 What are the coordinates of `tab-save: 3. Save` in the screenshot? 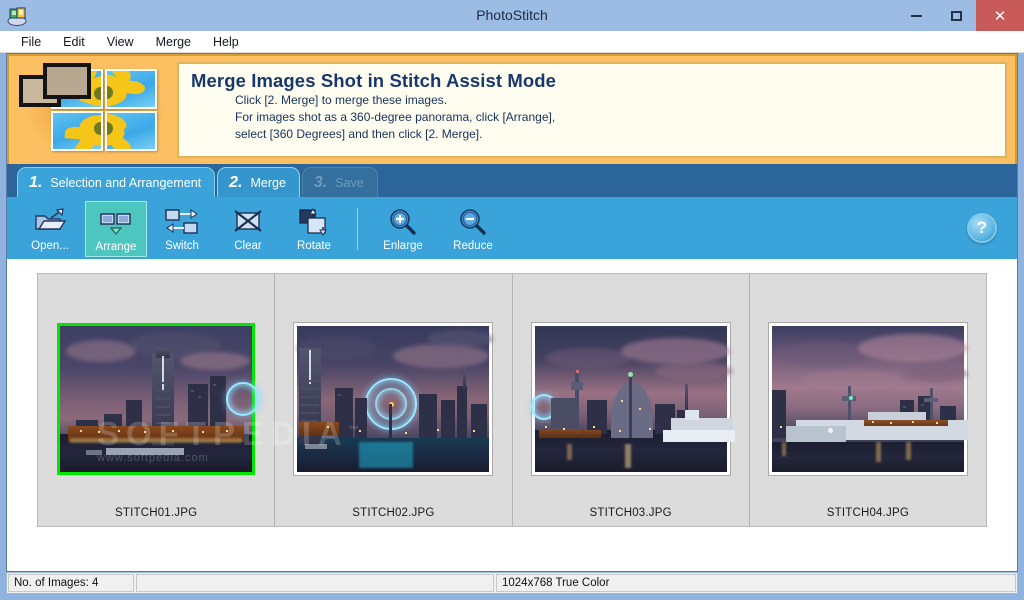 It's located at (339, 182).